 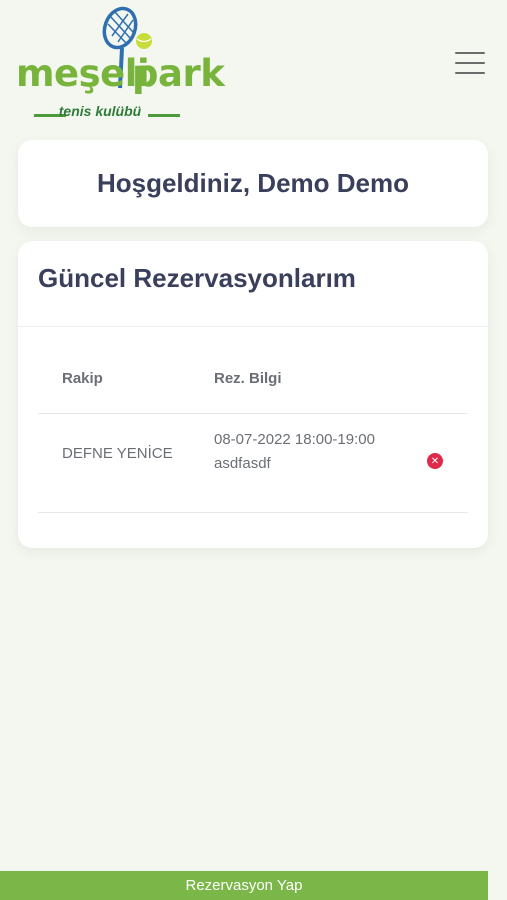 What do you see at coordinates (83, 73) in the screenshot?
I see `logo-text-left: meşeli` at bounding box center [83, 73].